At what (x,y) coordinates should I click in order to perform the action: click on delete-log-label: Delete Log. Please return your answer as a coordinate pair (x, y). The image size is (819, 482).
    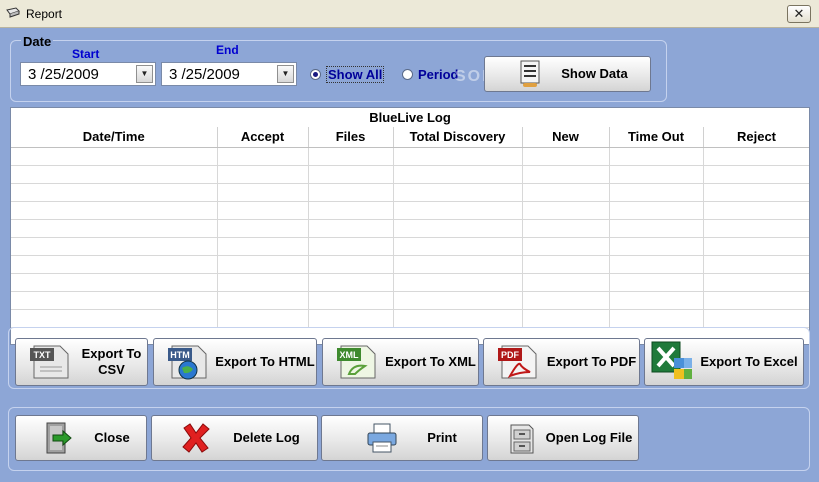
    Looking at the image, I should click on (266, 437).